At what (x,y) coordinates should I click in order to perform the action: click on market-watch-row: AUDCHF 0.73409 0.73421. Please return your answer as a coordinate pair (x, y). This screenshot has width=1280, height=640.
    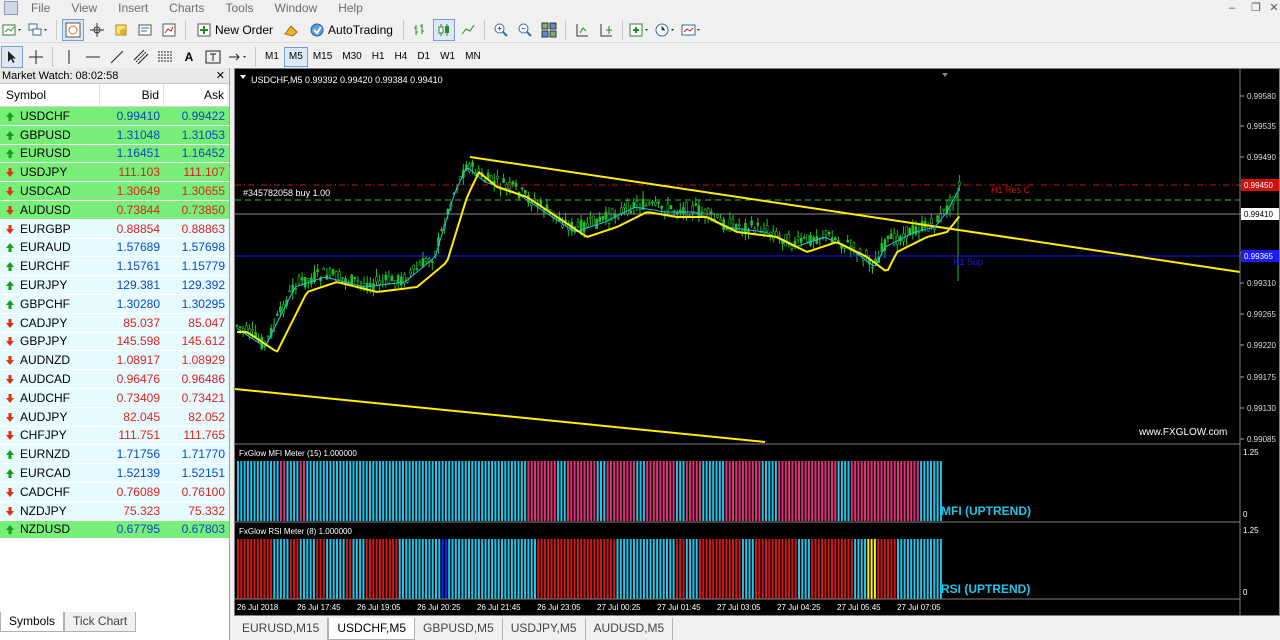
    Looking at the image, I should click on (114, 398).